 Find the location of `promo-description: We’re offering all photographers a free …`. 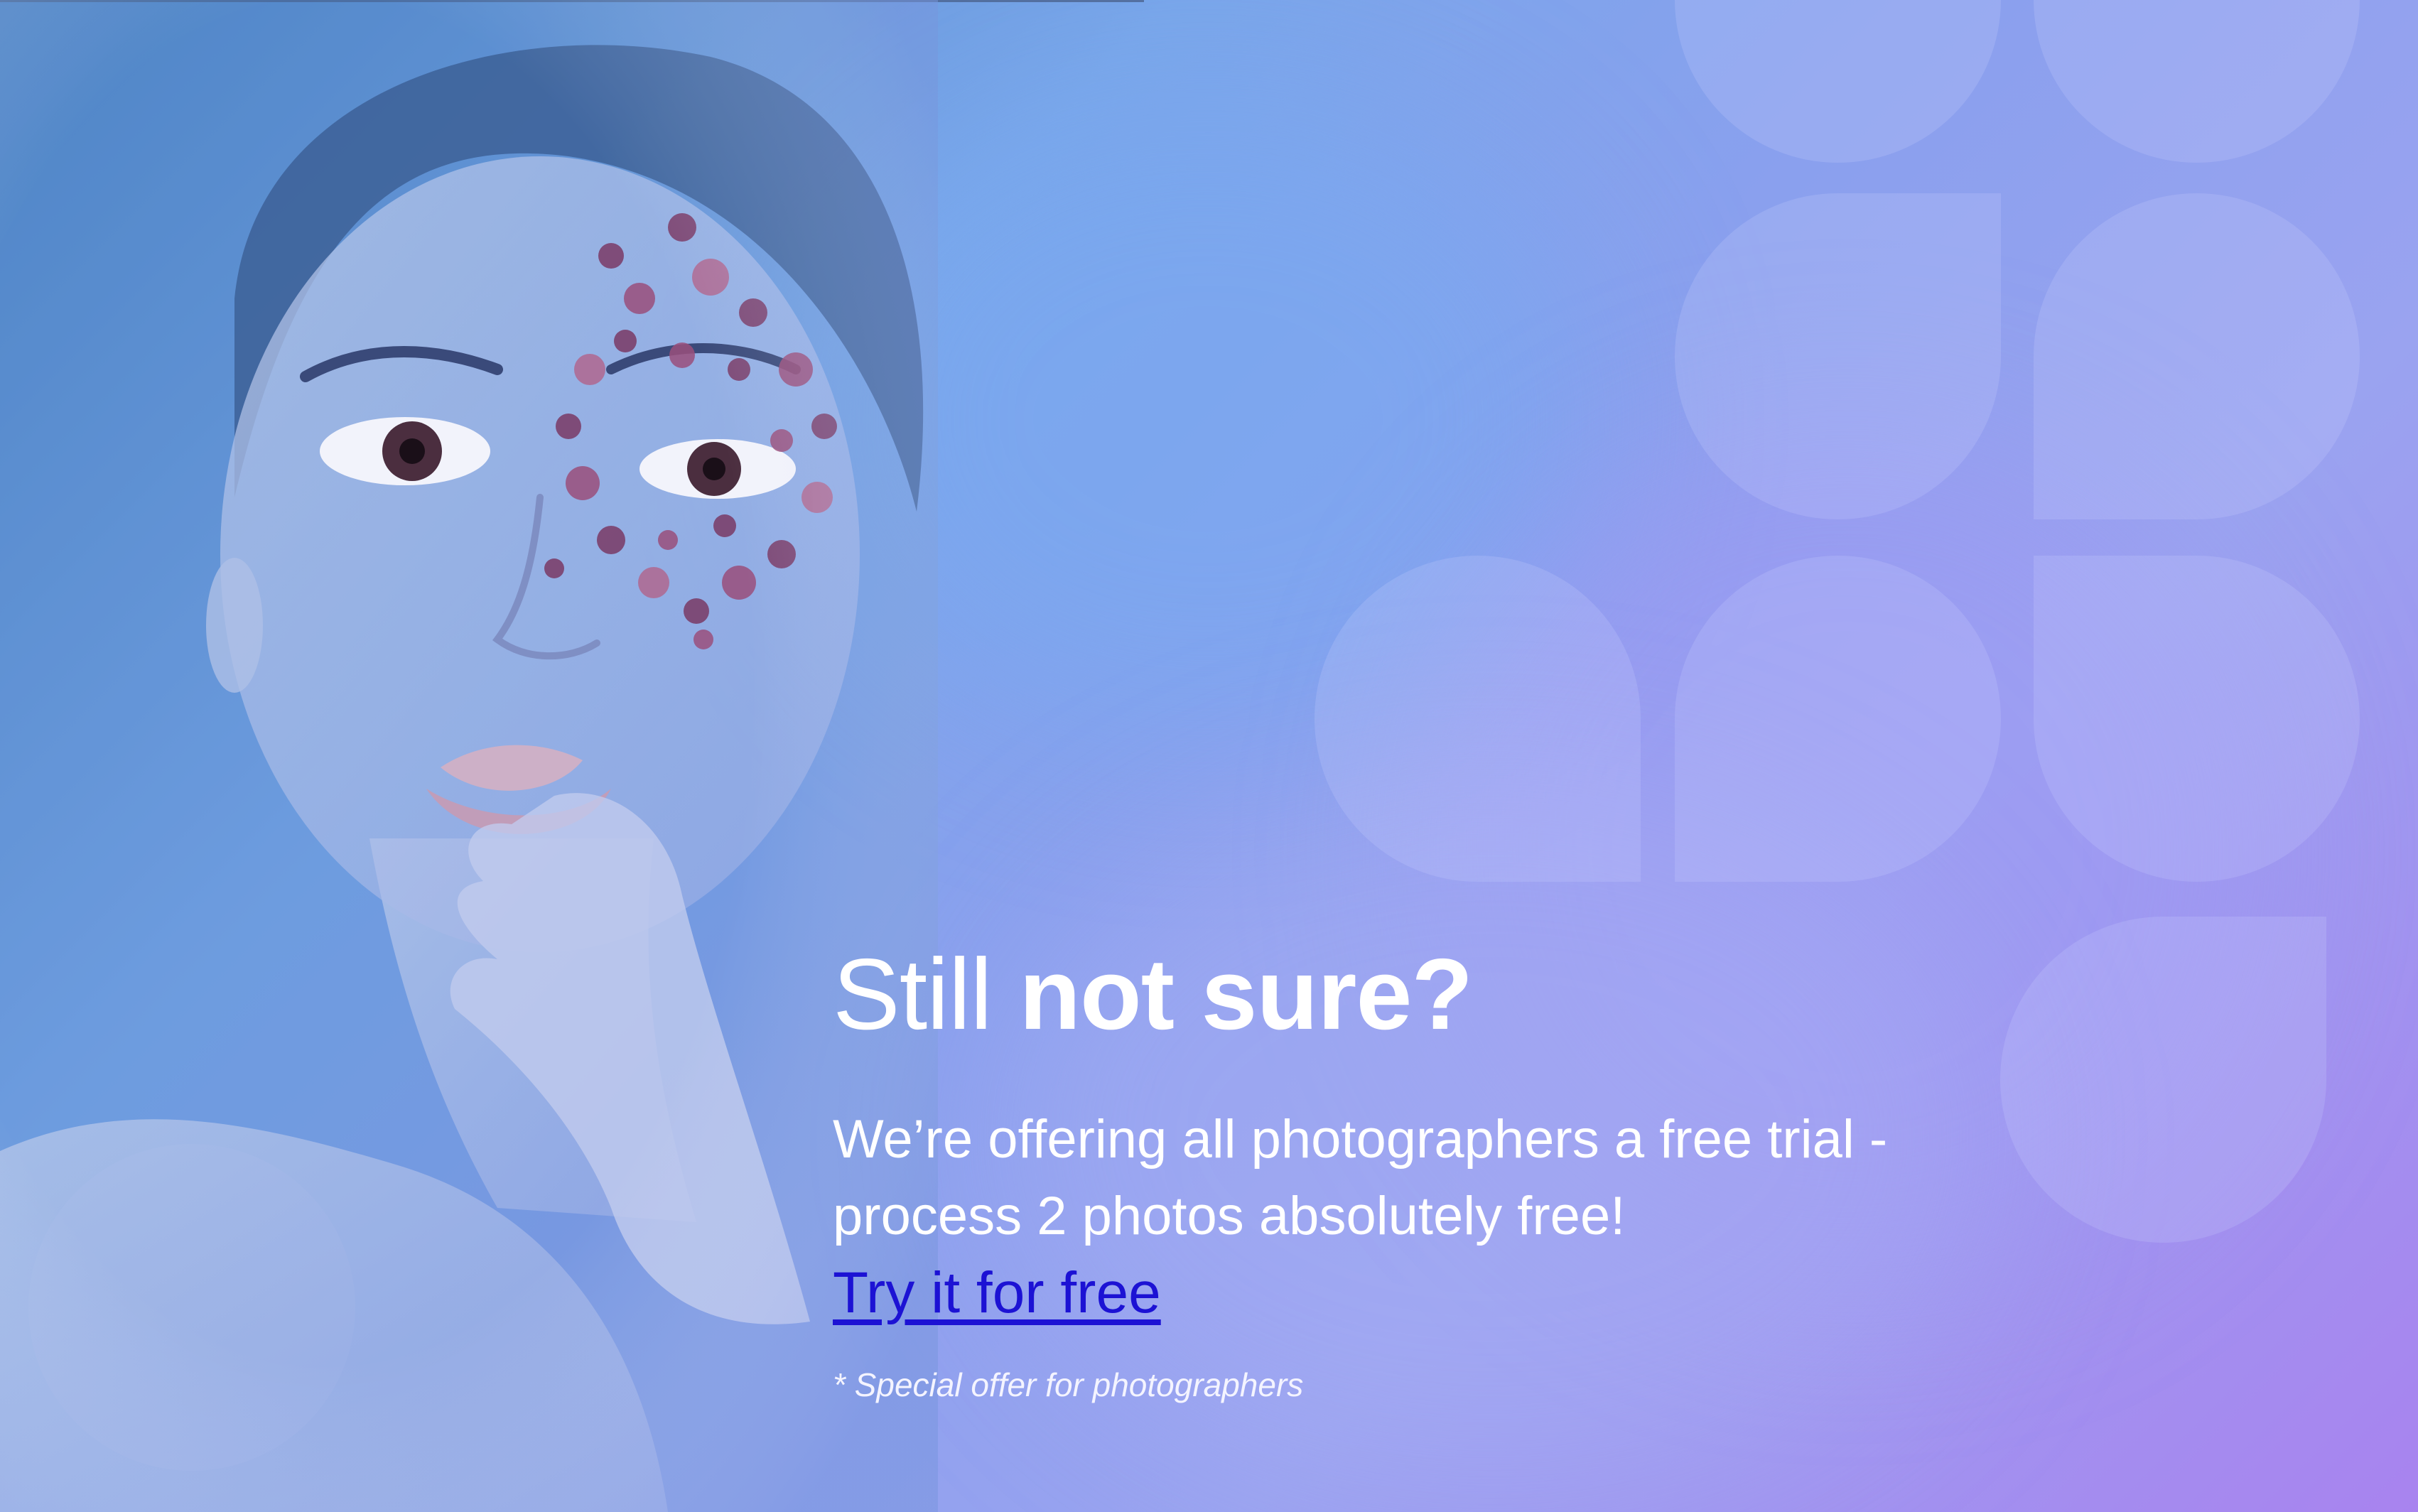

promo-description: We’re offering all photographers a free … is located at coordinates (1437, 1217).